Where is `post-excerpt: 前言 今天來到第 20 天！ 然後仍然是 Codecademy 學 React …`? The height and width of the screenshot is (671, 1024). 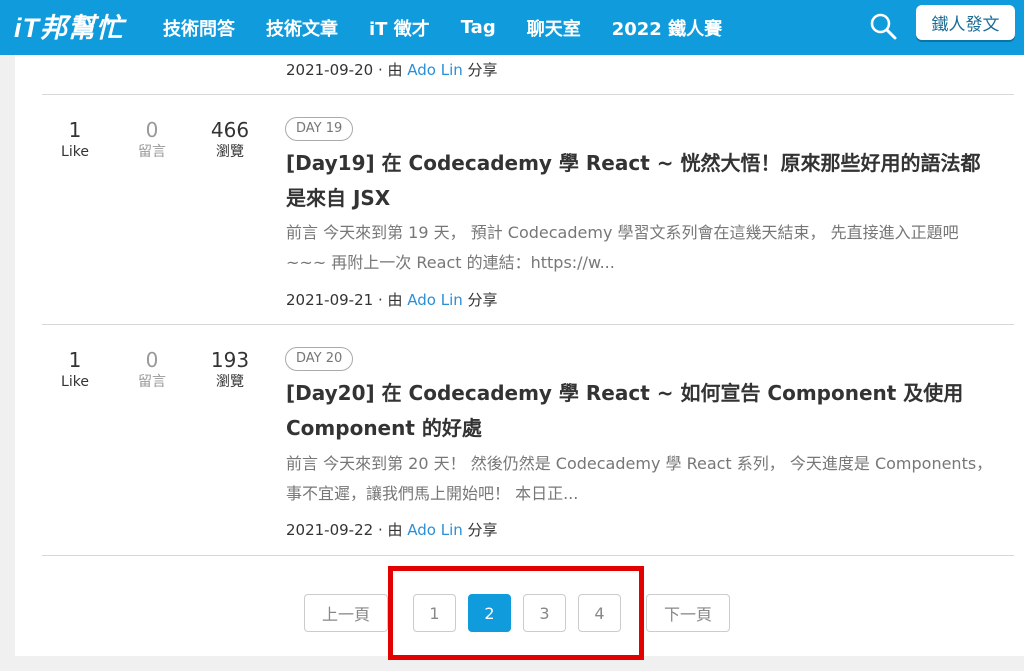 post-excerpt: 前言 今天來到第 20 天！ 然後仍然是 Codecademy 學 React … is located at coordinates (639, 478).